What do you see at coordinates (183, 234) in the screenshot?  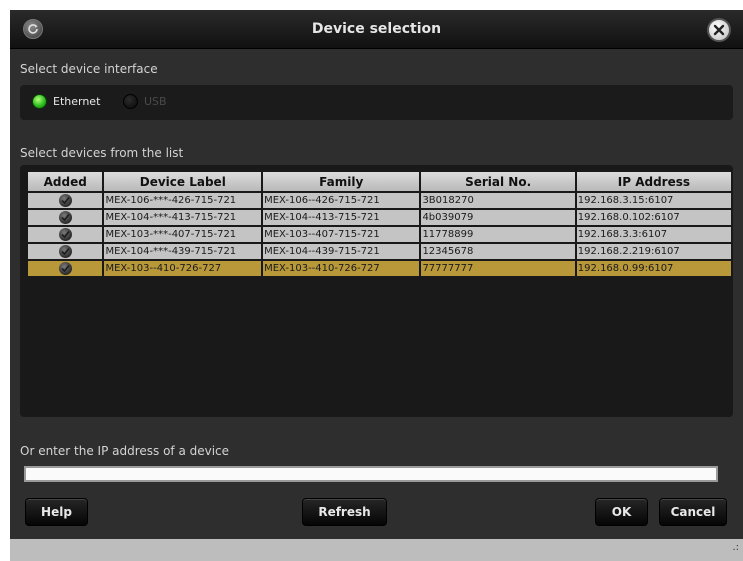 I see `device-label-cell: MEX-103-***-407-715-721` at bounding box center [183, 234].